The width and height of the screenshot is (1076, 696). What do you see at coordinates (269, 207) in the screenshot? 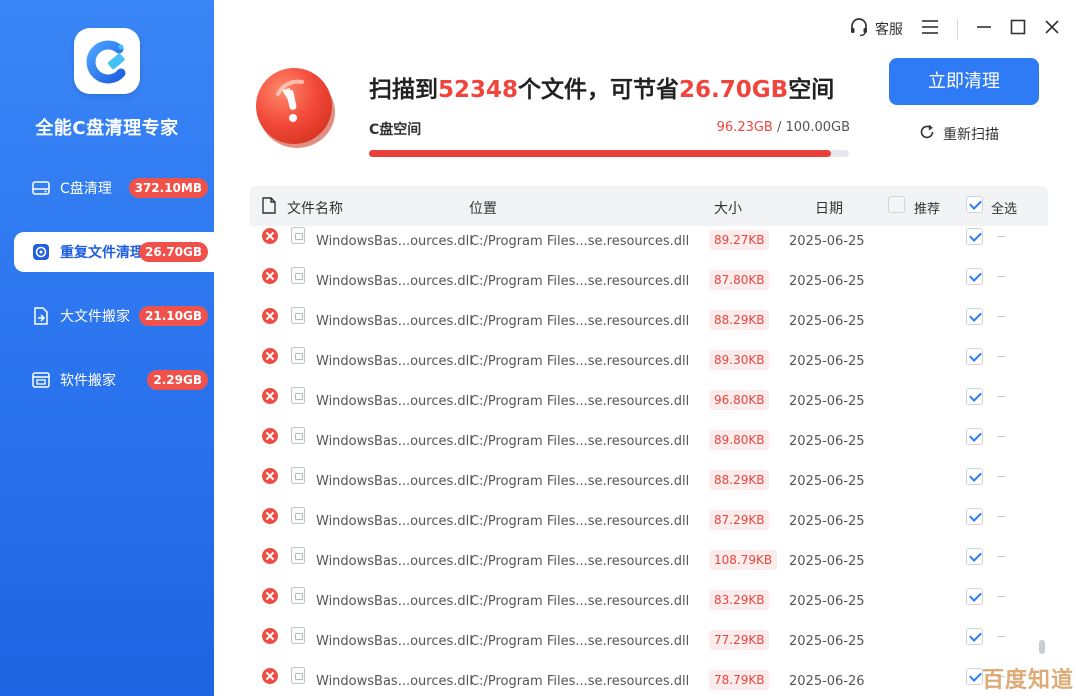
I see `file-doc-icon` at bounding box center [269, 207].